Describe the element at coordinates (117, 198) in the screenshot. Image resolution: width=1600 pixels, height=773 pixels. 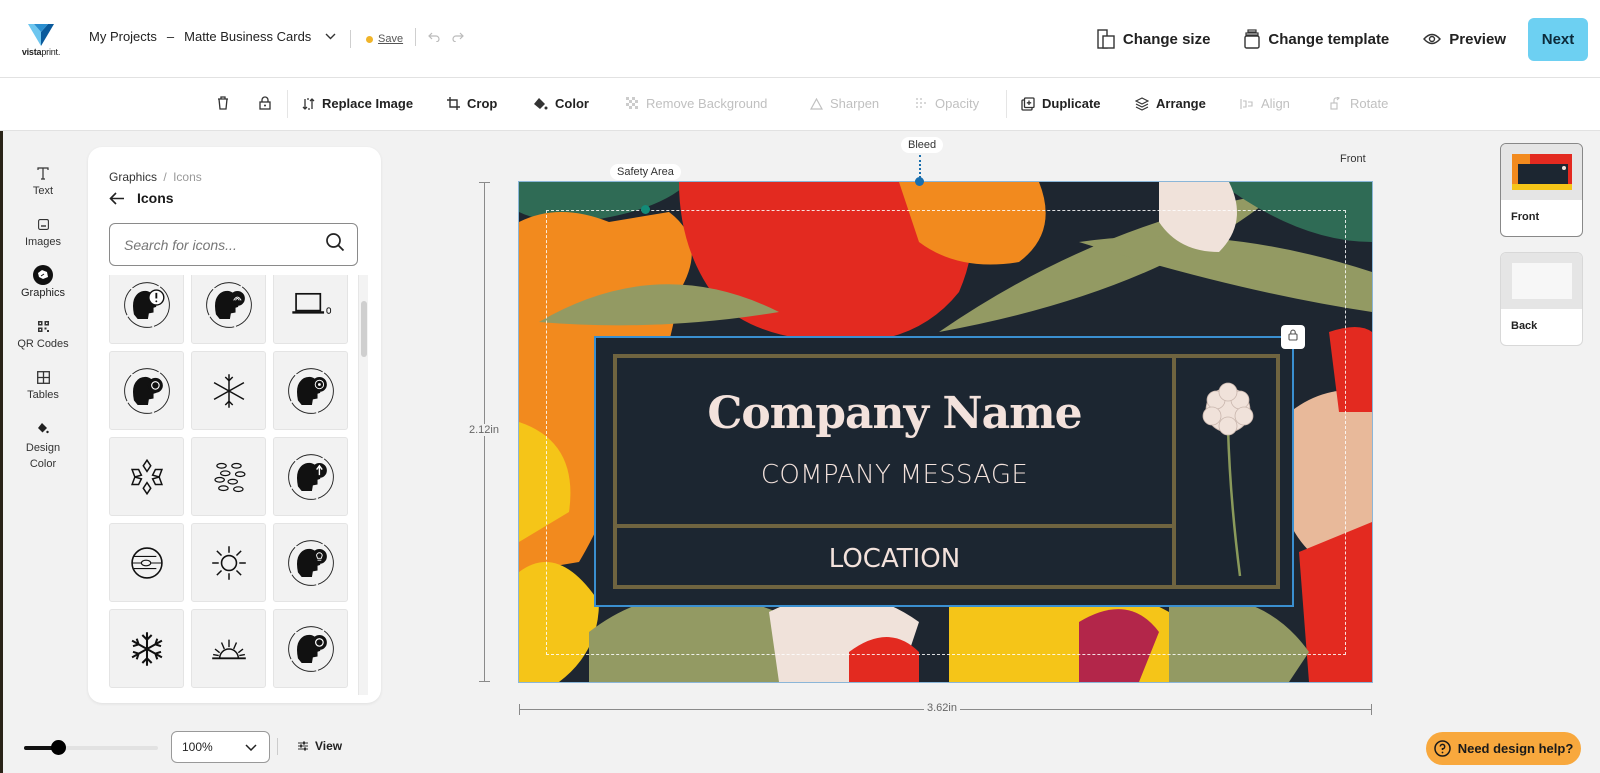
I see `back-arrow-icon` at that location.